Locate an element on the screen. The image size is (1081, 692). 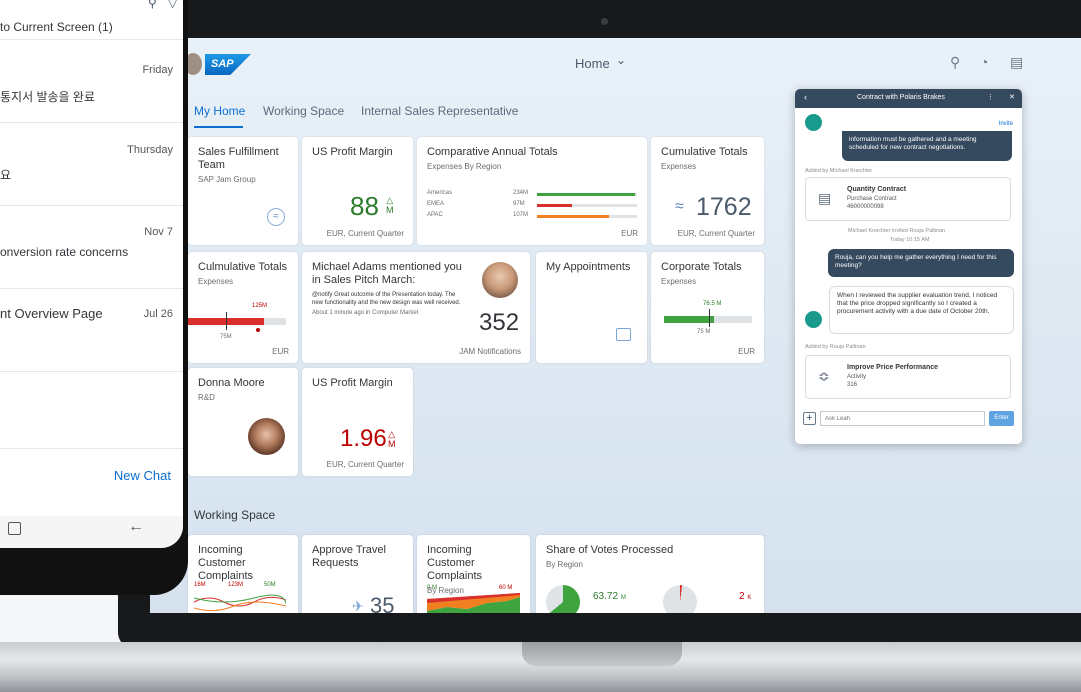
list-item: Nov 7 onversion rate concerns is located at coordinates (91, 248).